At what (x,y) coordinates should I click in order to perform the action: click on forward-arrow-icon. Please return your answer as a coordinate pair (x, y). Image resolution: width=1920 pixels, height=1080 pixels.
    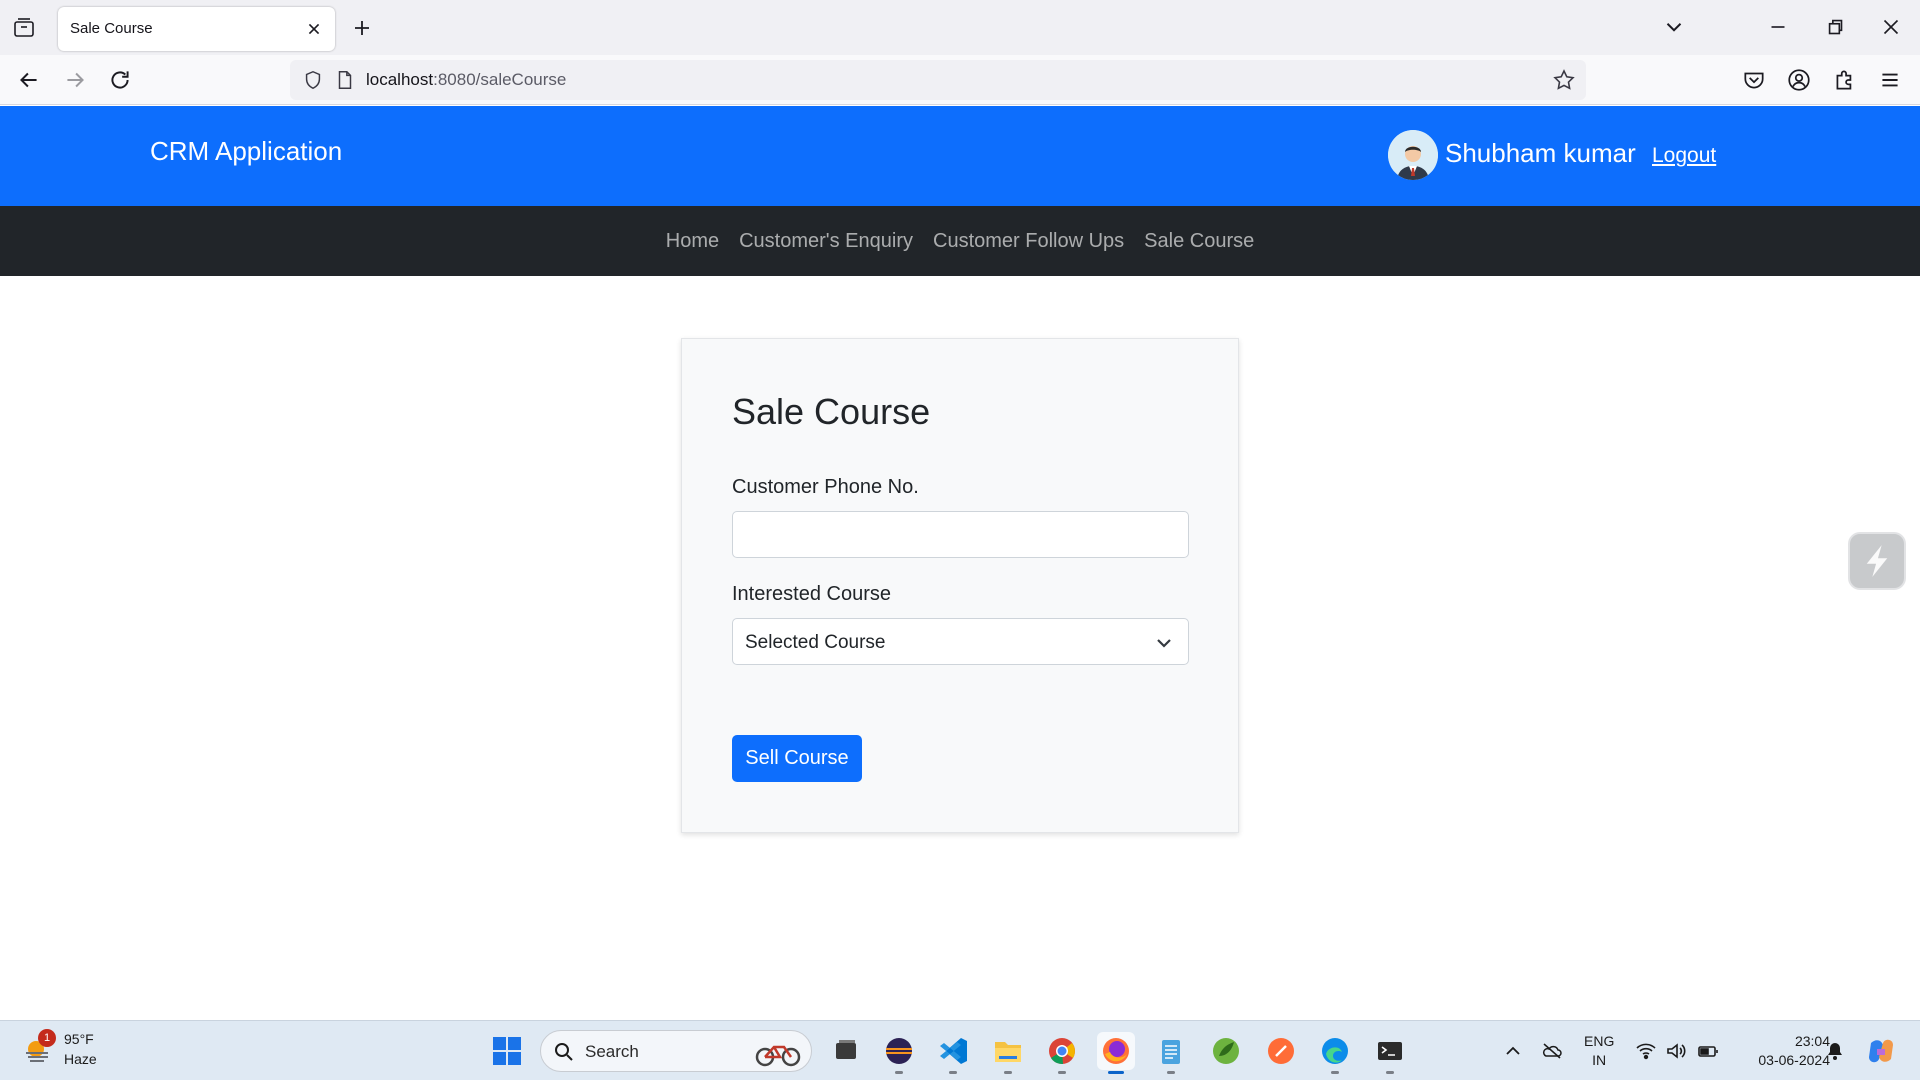
    Looking at the image, I should click on (75, 80).